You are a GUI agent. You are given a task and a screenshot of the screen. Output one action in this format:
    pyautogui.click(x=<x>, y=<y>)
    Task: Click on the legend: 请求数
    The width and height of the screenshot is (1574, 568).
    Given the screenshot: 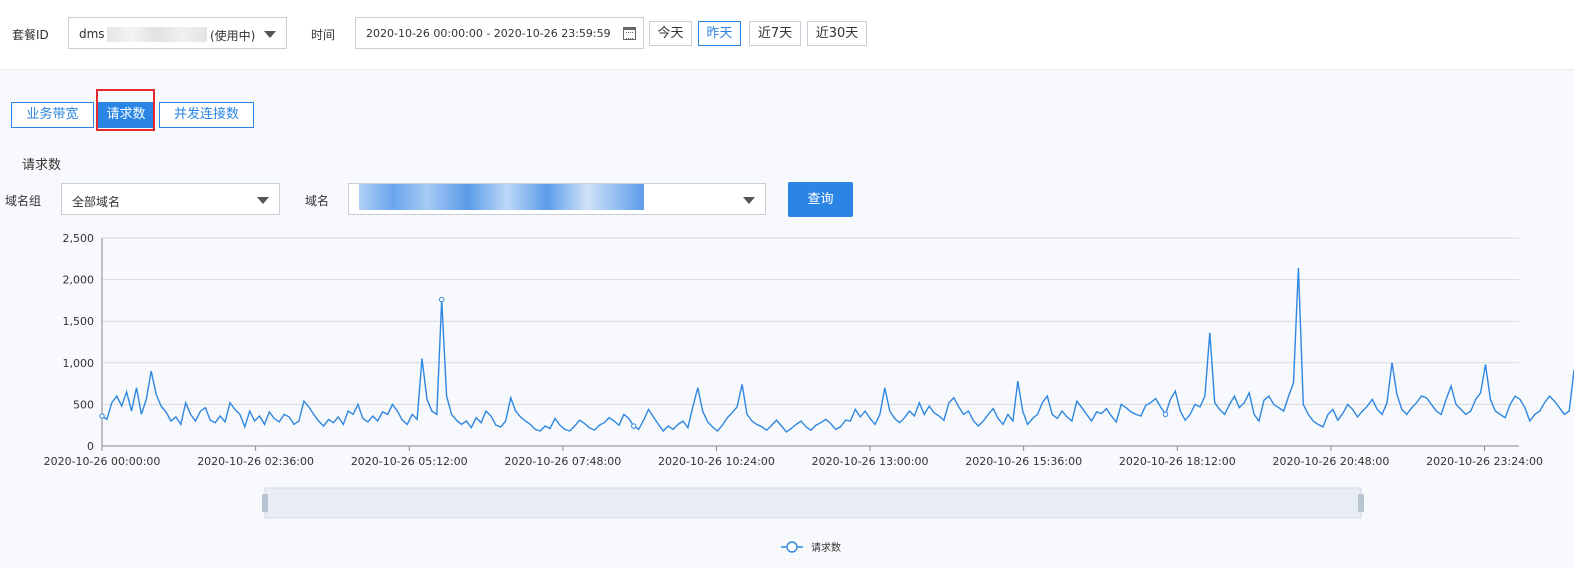 What is the action you would take?
    pyautogui.click(x=811, y=547)
    